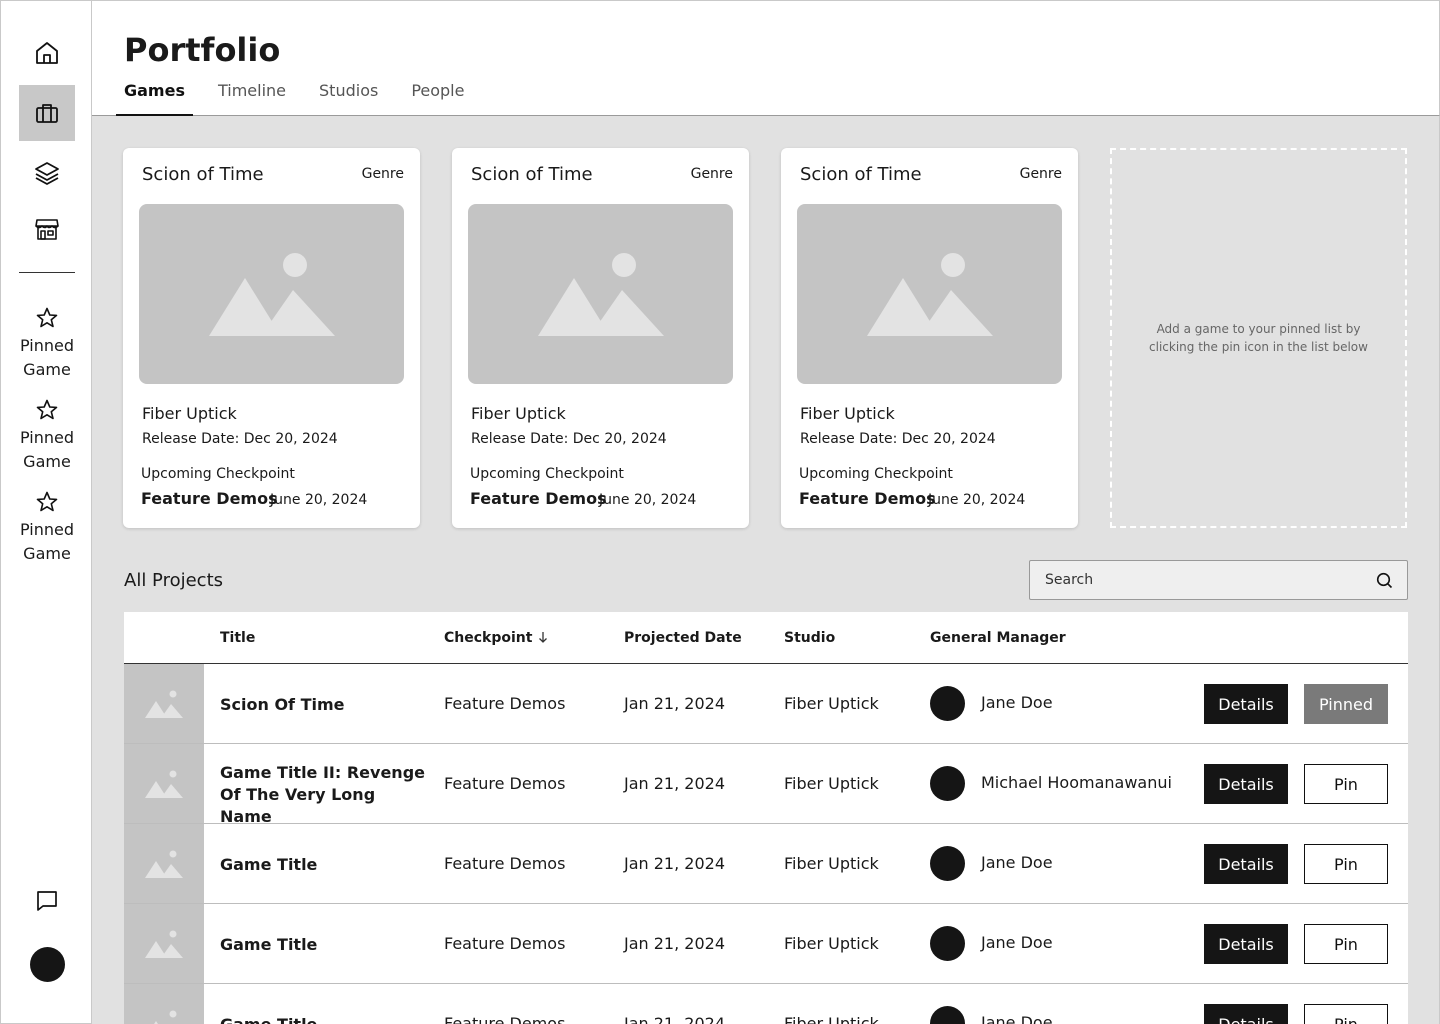 The image size is (1440, 1024). What do you see at coordinates (47, 901) in the screenshot?
I see `chat-icon` at bounding box center [47, 901].